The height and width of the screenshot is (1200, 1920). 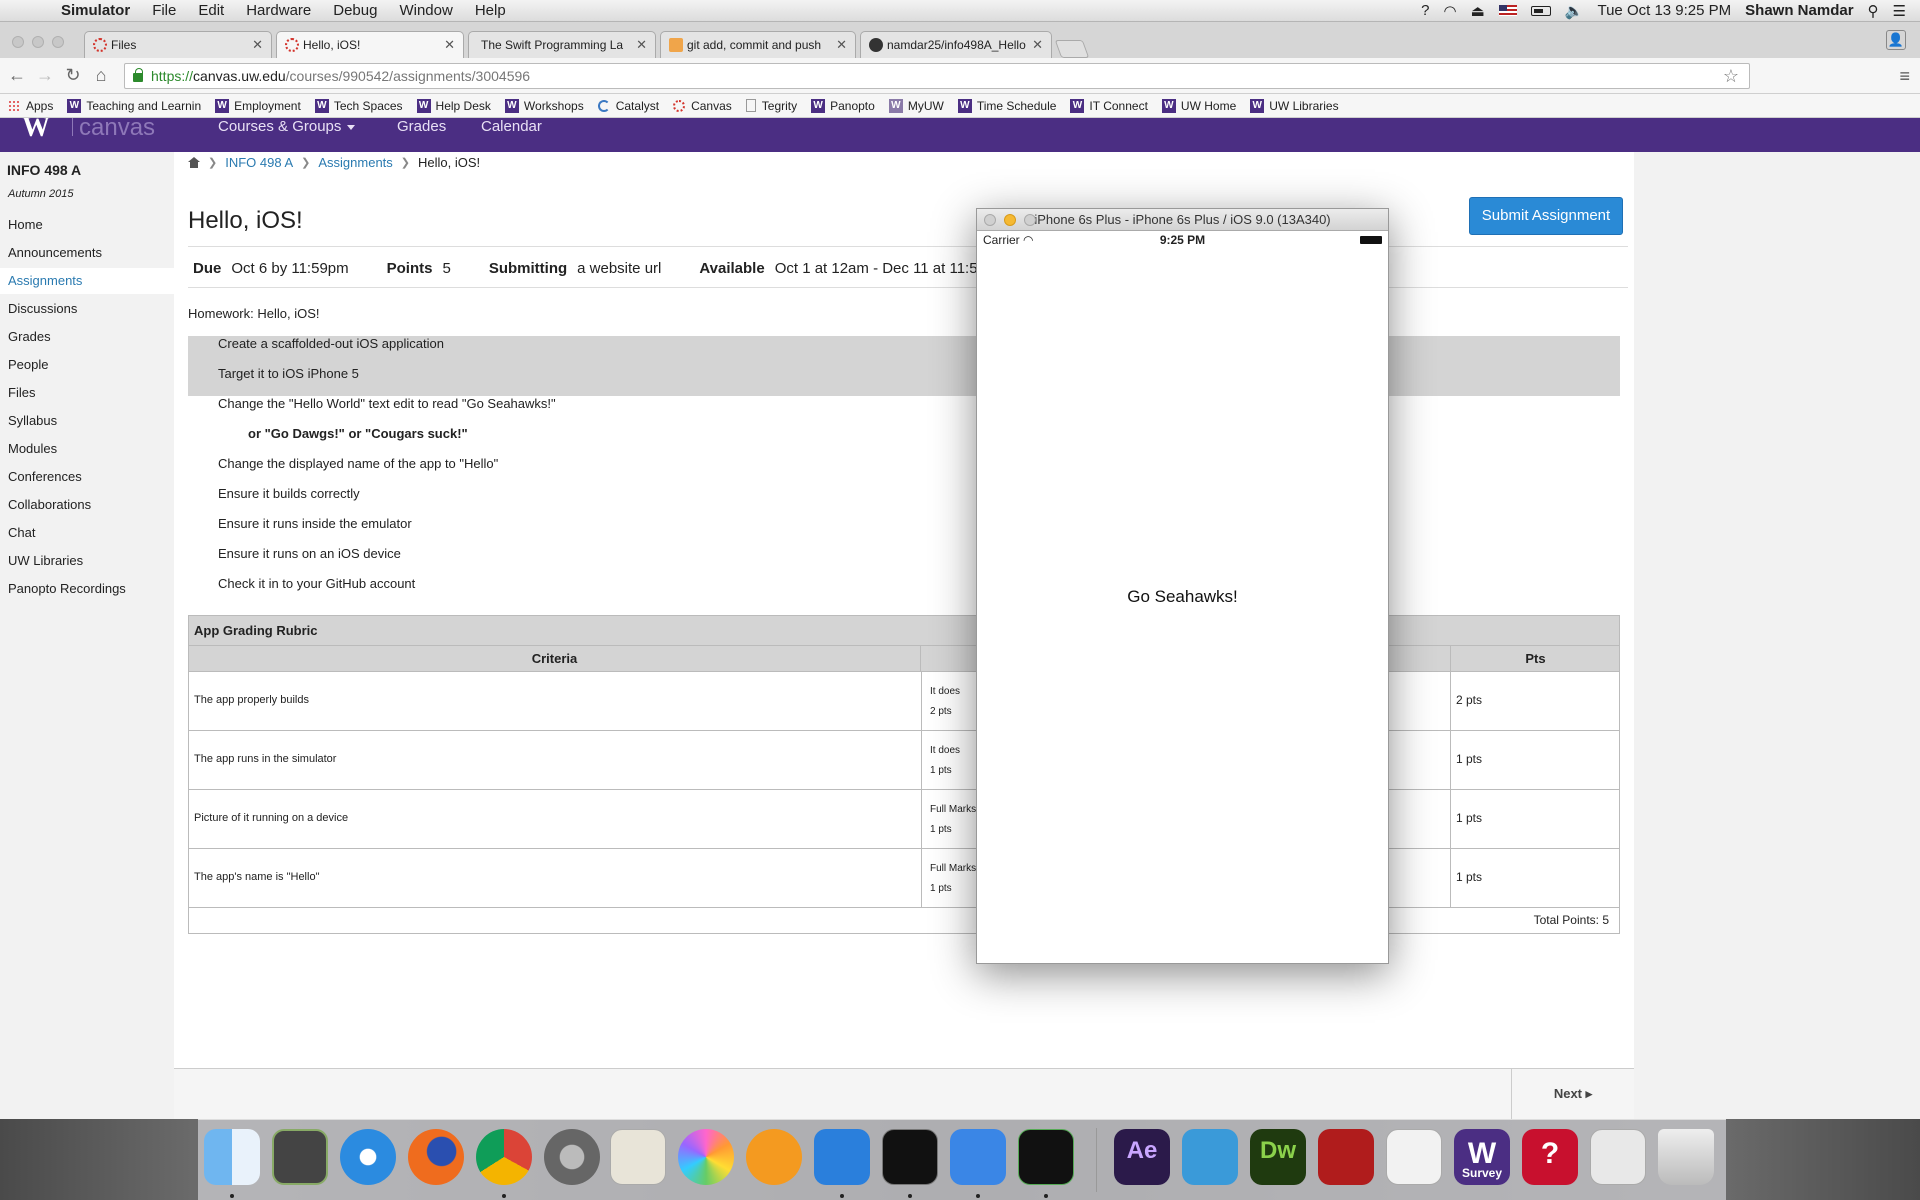 What do you see at coordinates (134, 105) in the screenshot?
I see `bookmark-teaching: W Teaching and Learnin` at bounding box center [134, 105].